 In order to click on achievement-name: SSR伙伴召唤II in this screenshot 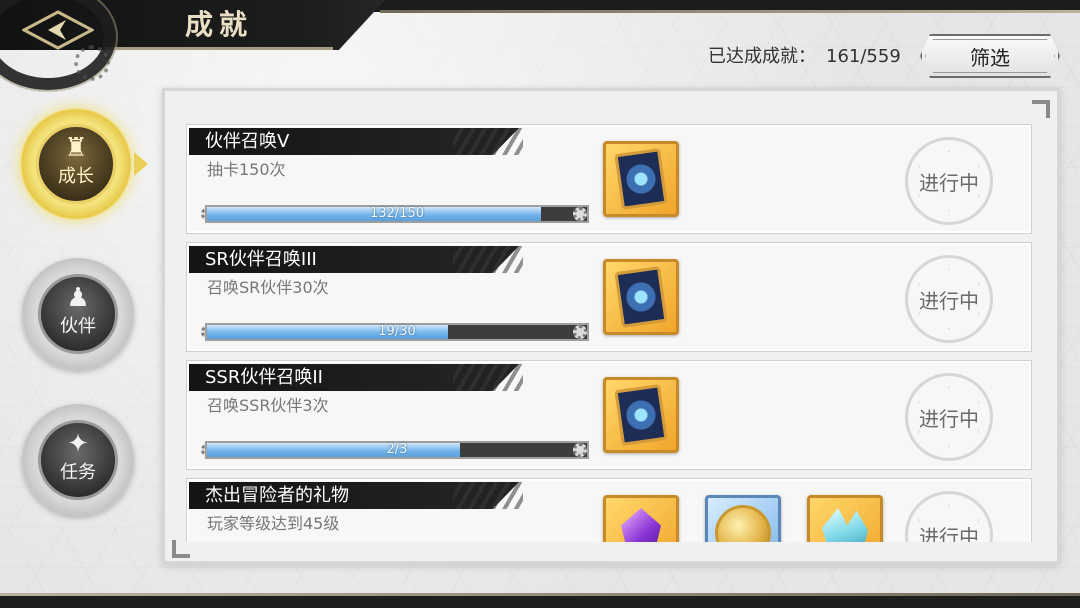, I will do `click(264, 377)`.